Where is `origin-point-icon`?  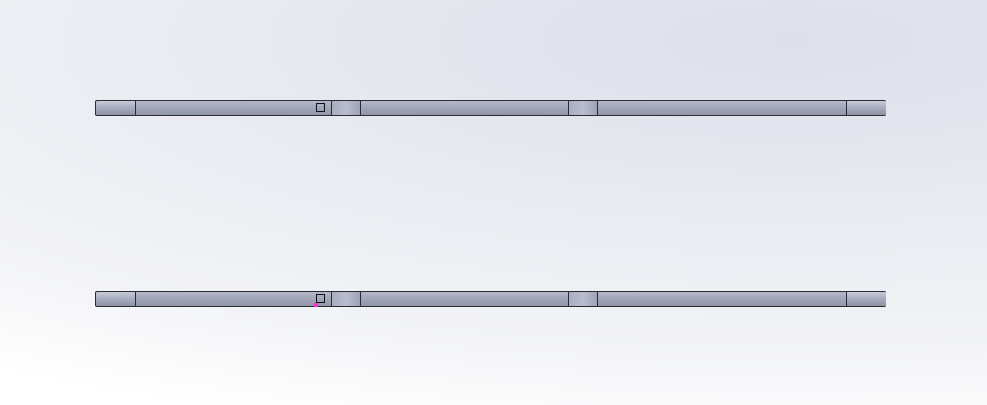 origin-point-icon is located at coordinates (316, 305).